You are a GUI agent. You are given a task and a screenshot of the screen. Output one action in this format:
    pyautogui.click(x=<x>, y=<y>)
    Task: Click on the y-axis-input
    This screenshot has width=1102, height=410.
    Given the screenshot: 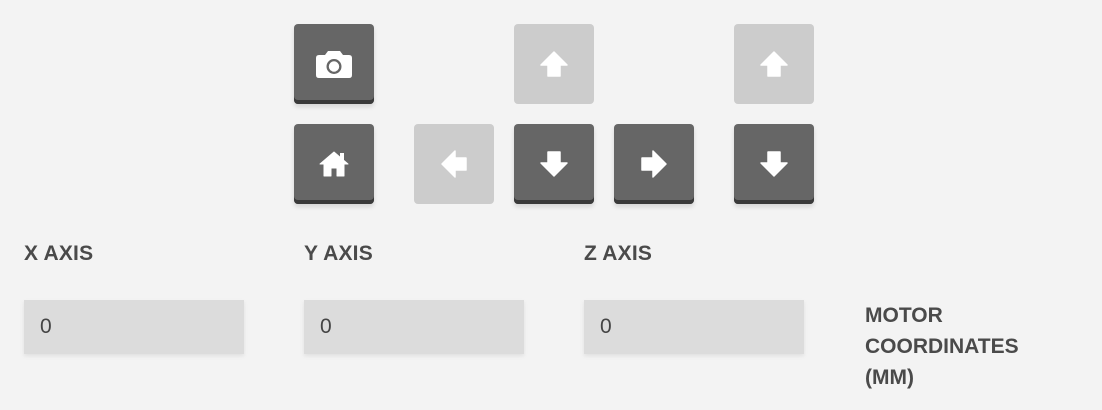 What is the action you would take?
    pyautogui.click(x=414, y=327)
    